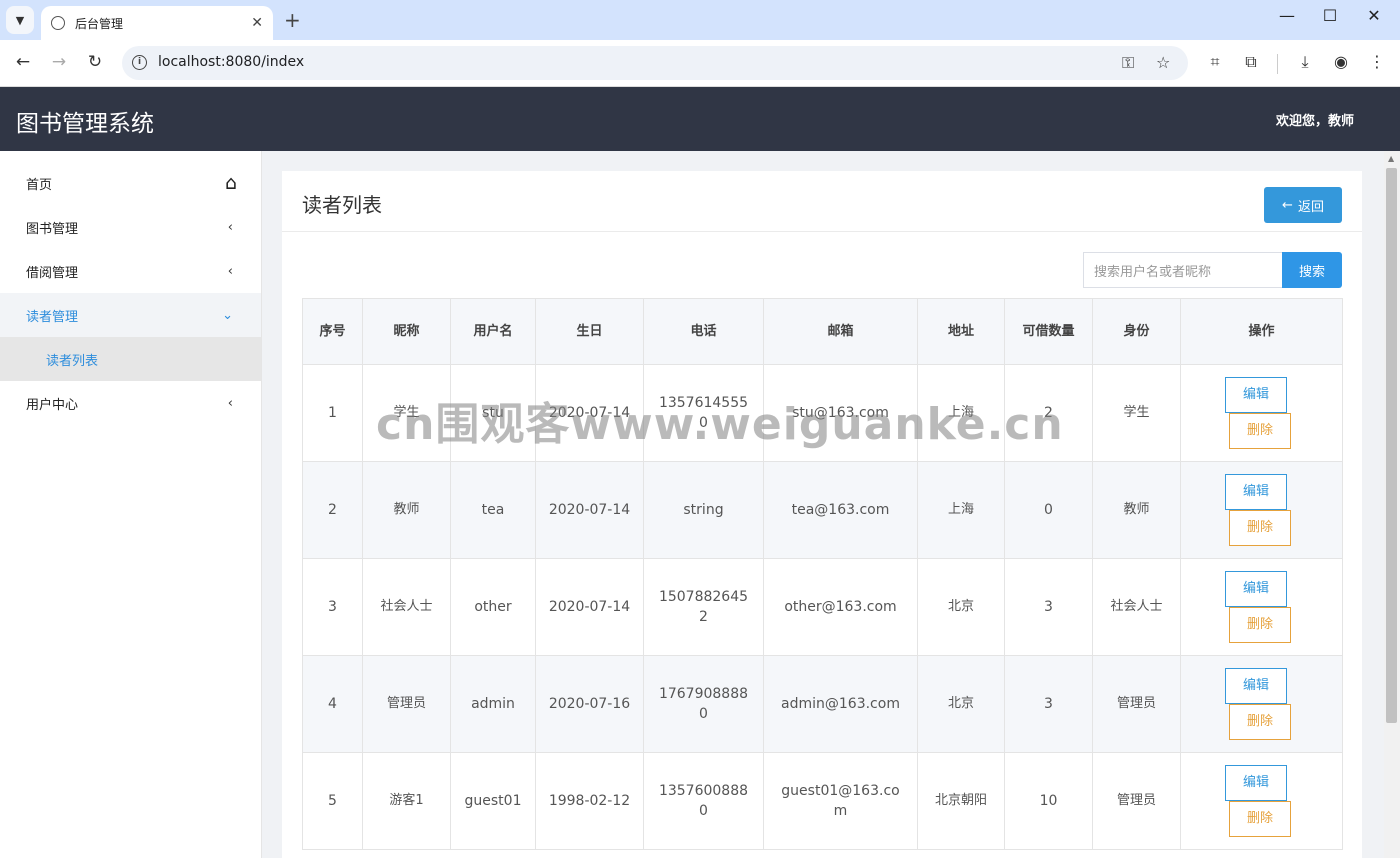  What do you see at coordinates (406, 510) in the screenshot?
I see `cell-nickname: 教师` at bounding box center [406, 510].